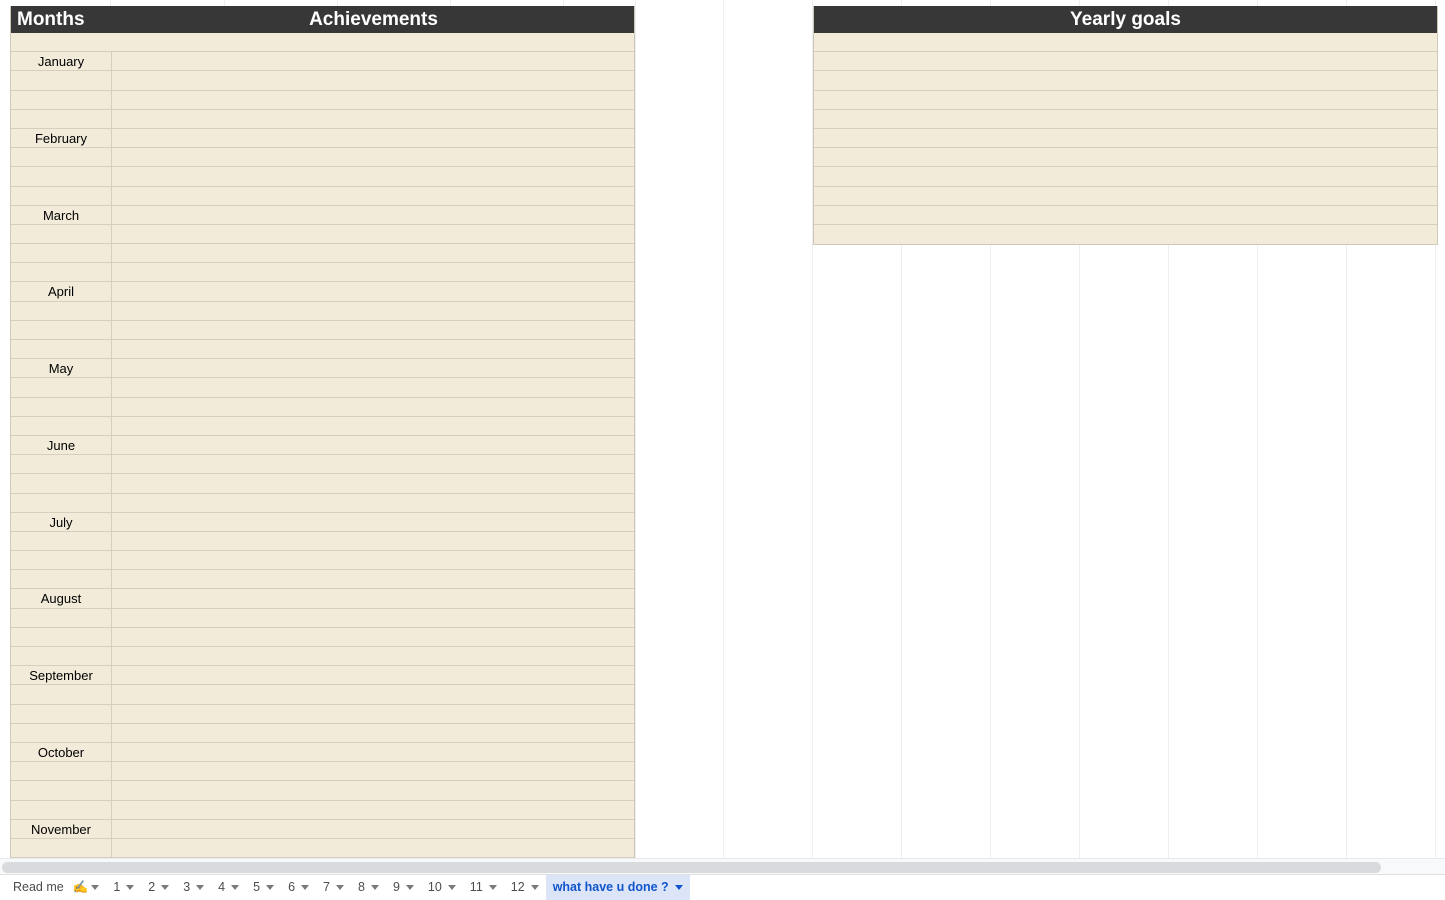 This screenshot has height=900, width=1445. I want to click on horizontal-scrollbar-track, so click(722, 866).